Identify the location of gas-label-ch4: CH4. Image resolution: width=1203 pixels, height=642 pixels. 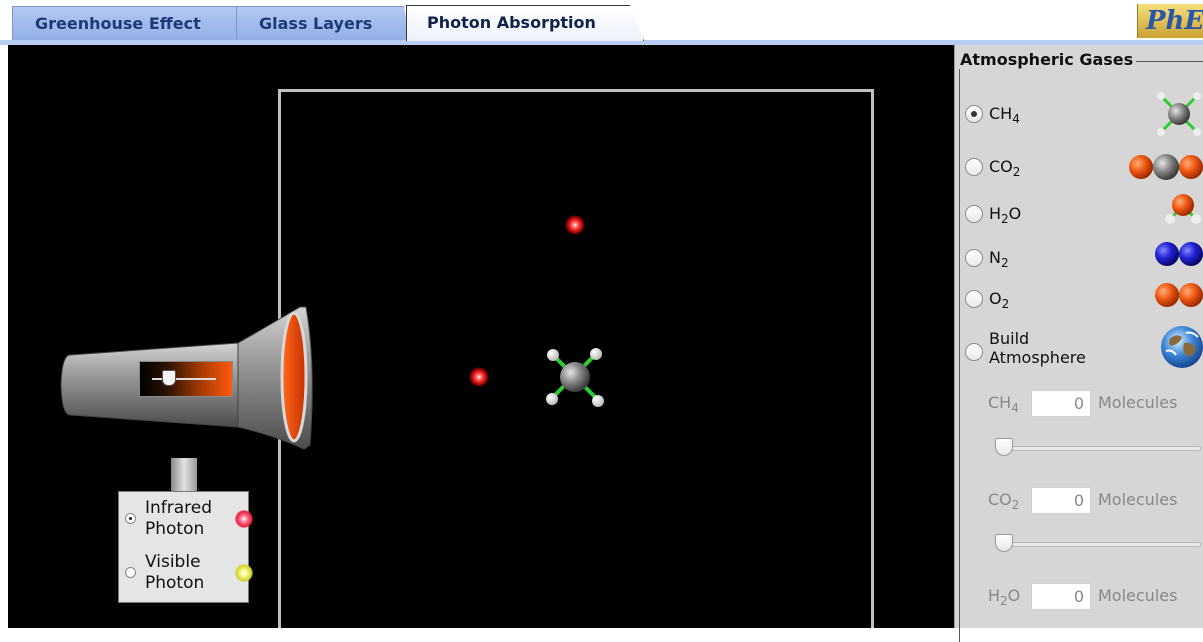
(1004, 115).